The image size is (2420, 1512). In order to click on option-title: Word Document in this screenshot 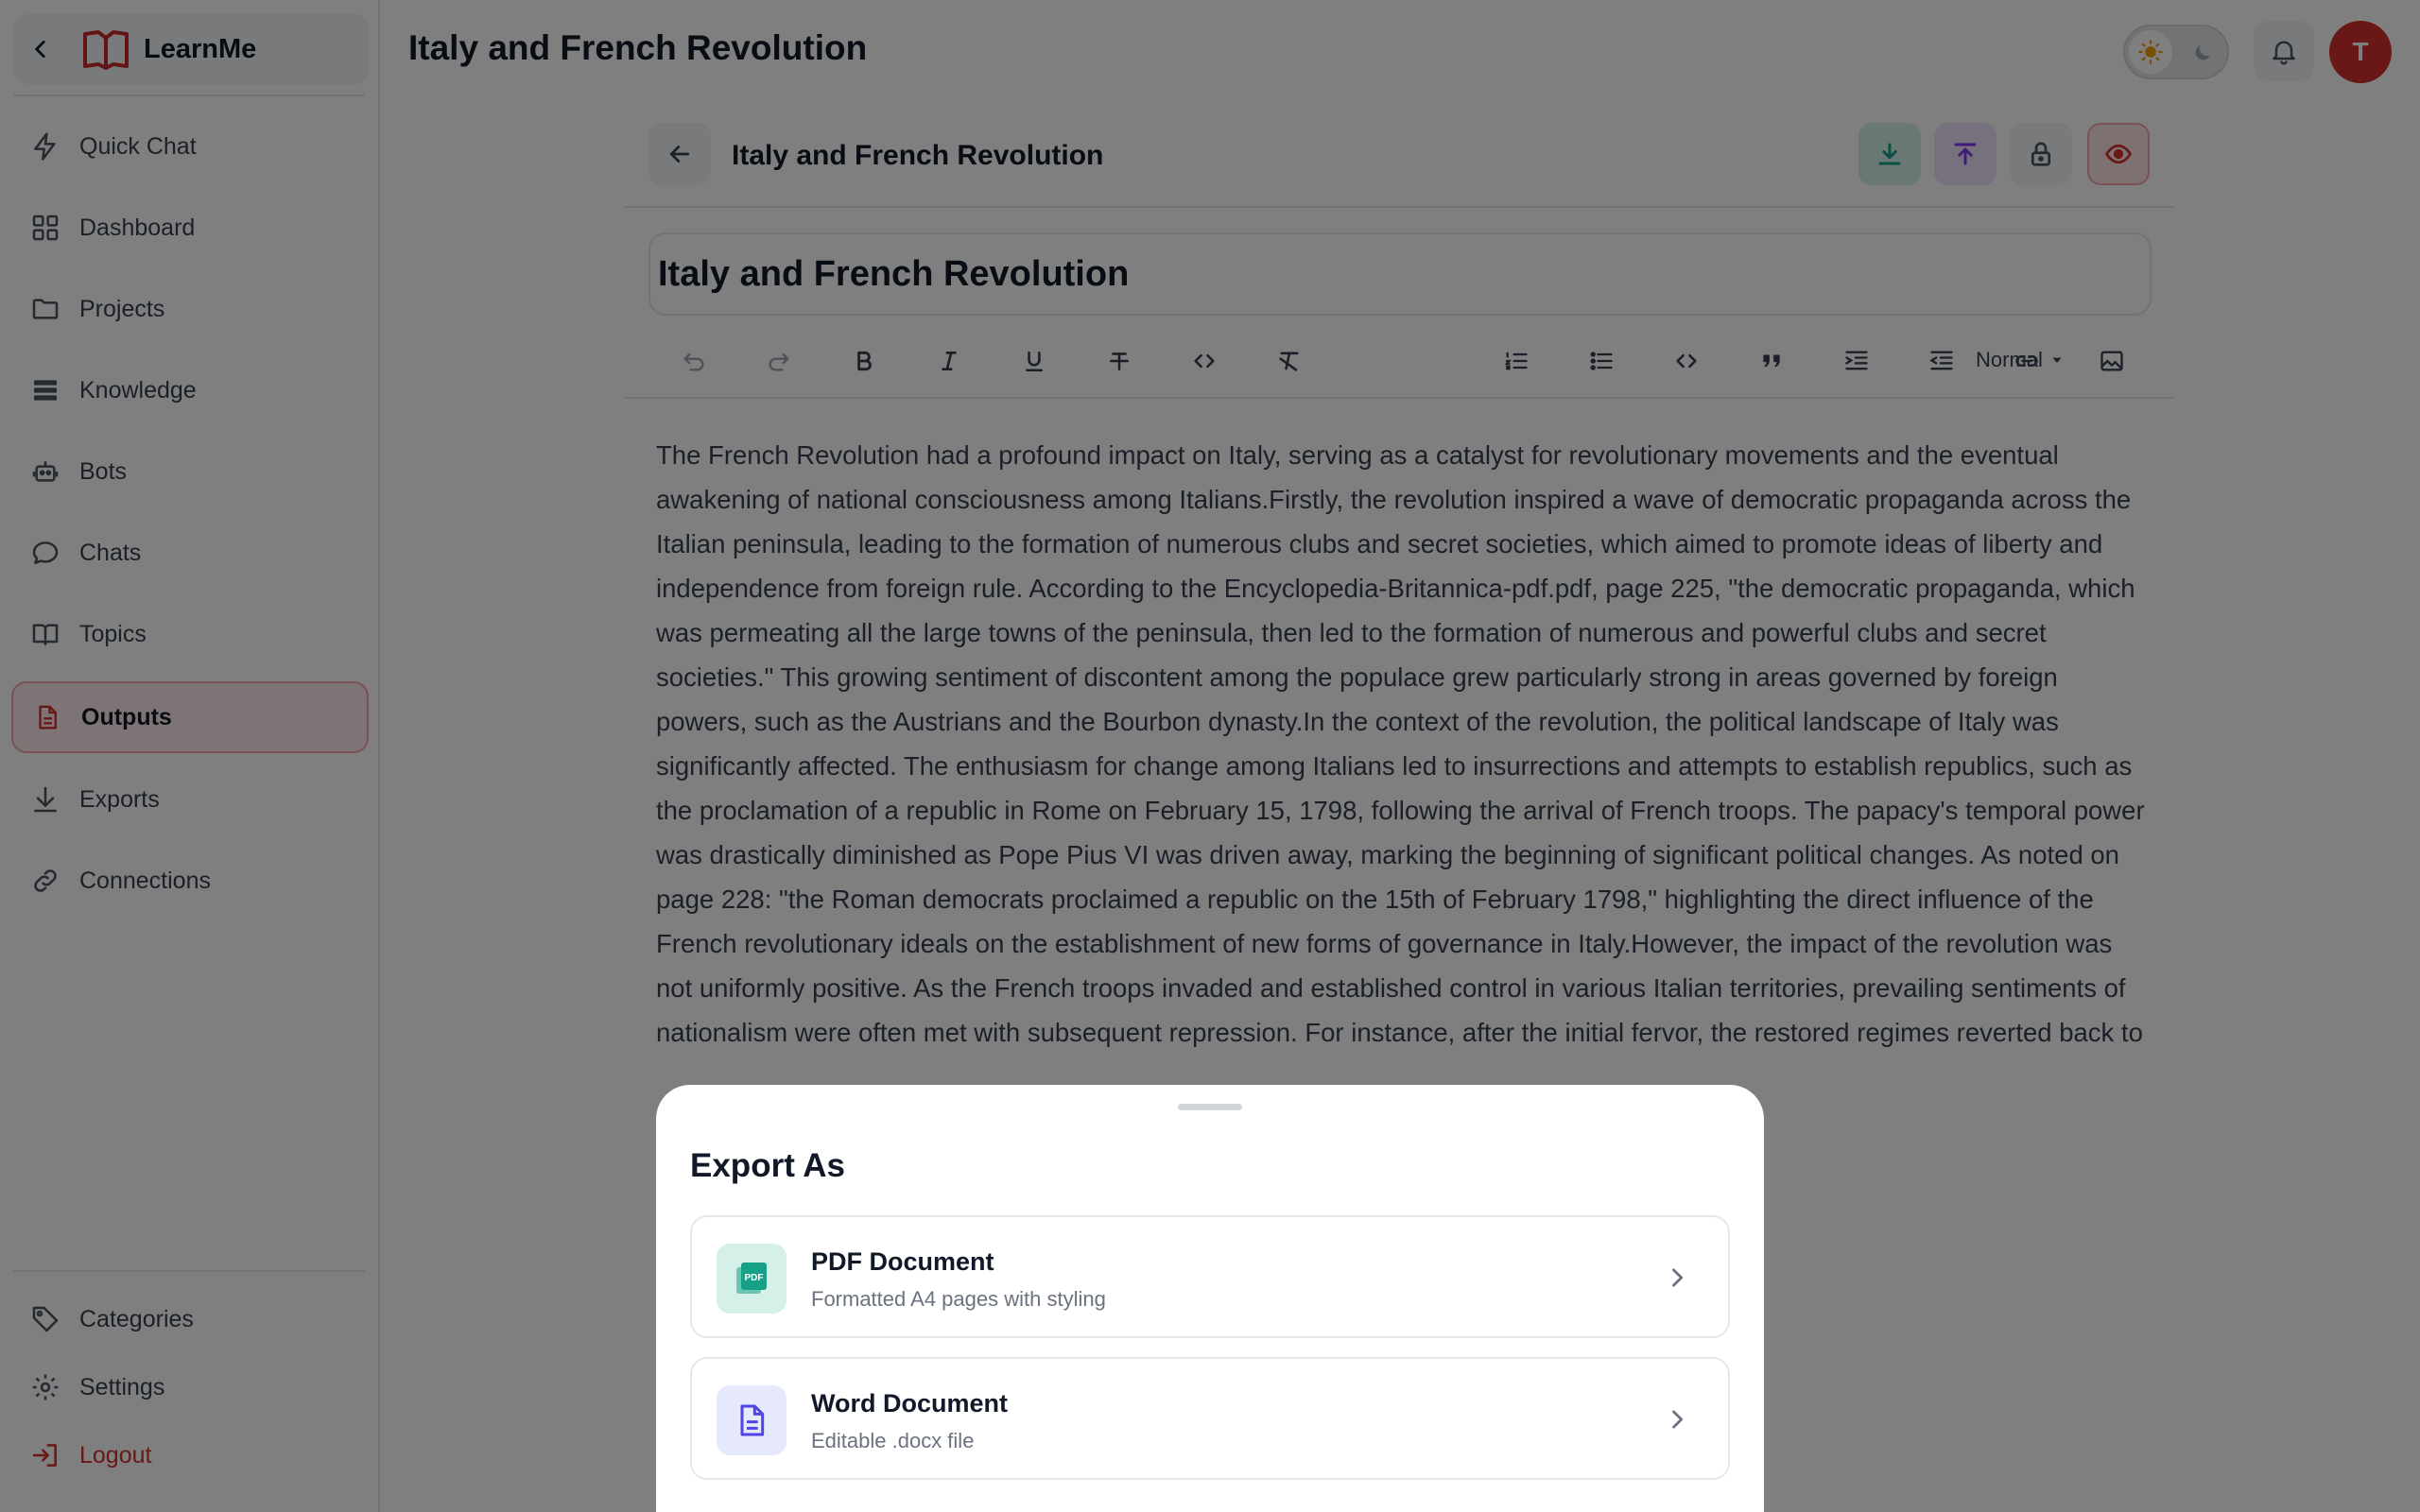, I will do `click(909, 1403)`.